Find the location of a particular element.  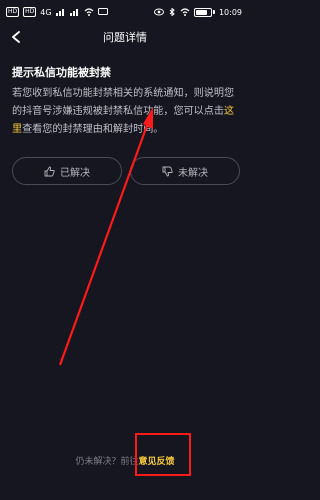

eye-icon is located at coordinates (158, 12).